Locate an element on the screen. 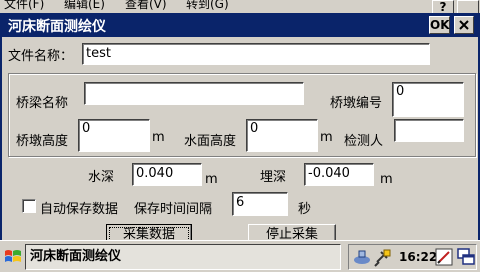 Image resolution: width=480 pixels, height=272 pixels. burial-depth-label: 埋深 is located at coordinates (273, 177).